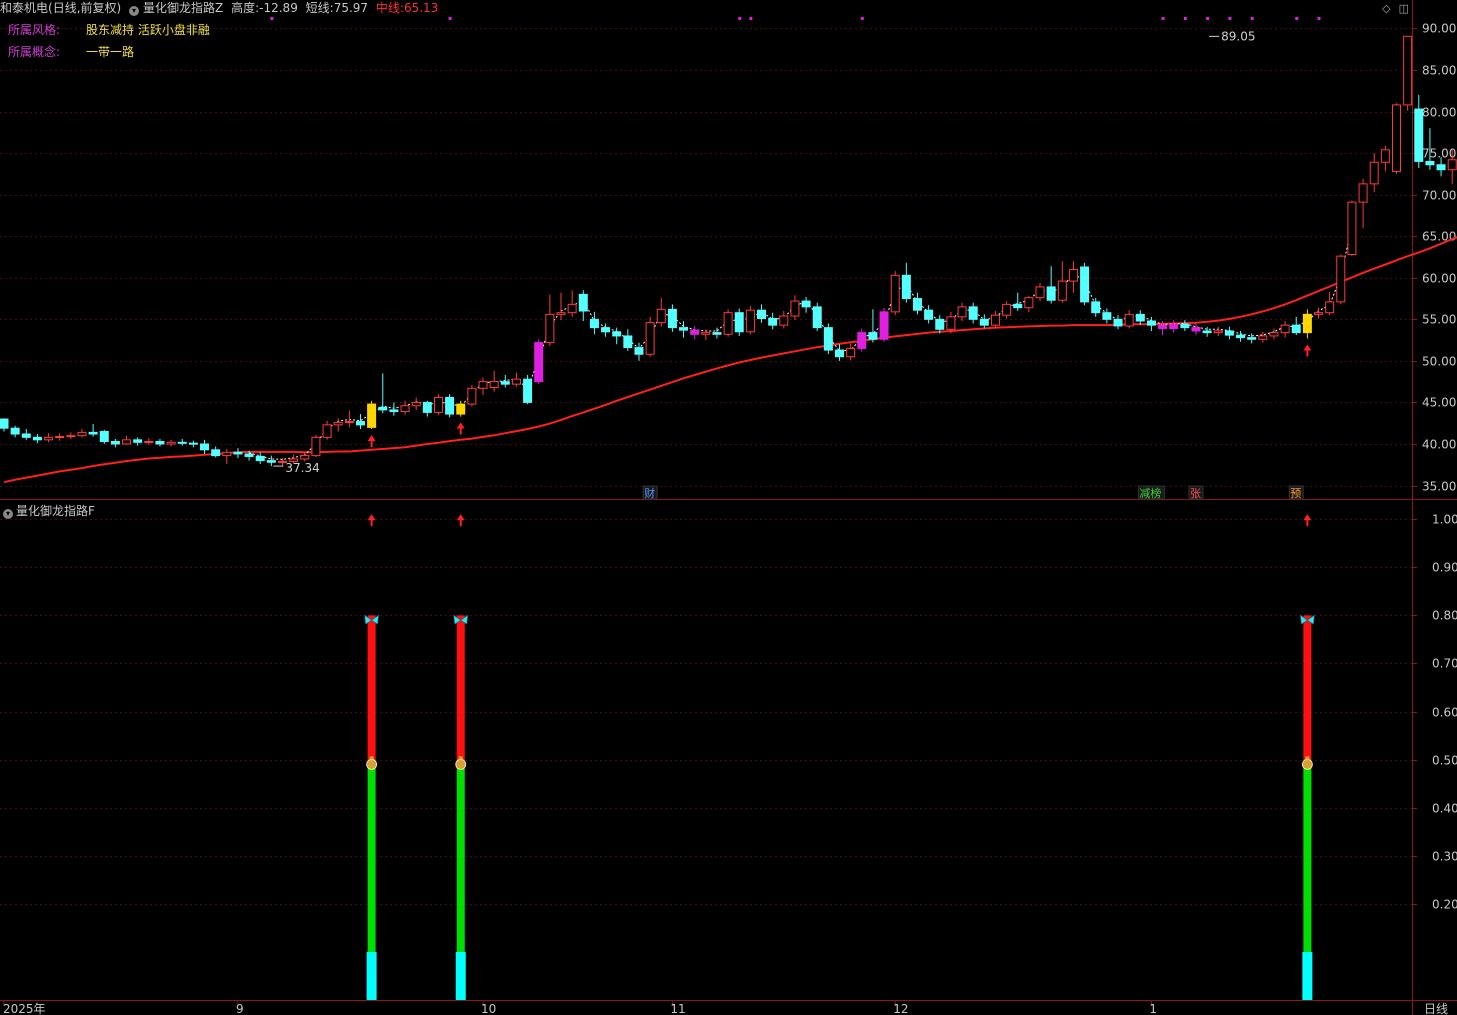  I want to click on sub-y-tick-label: 1.00, so click(1444, 520).